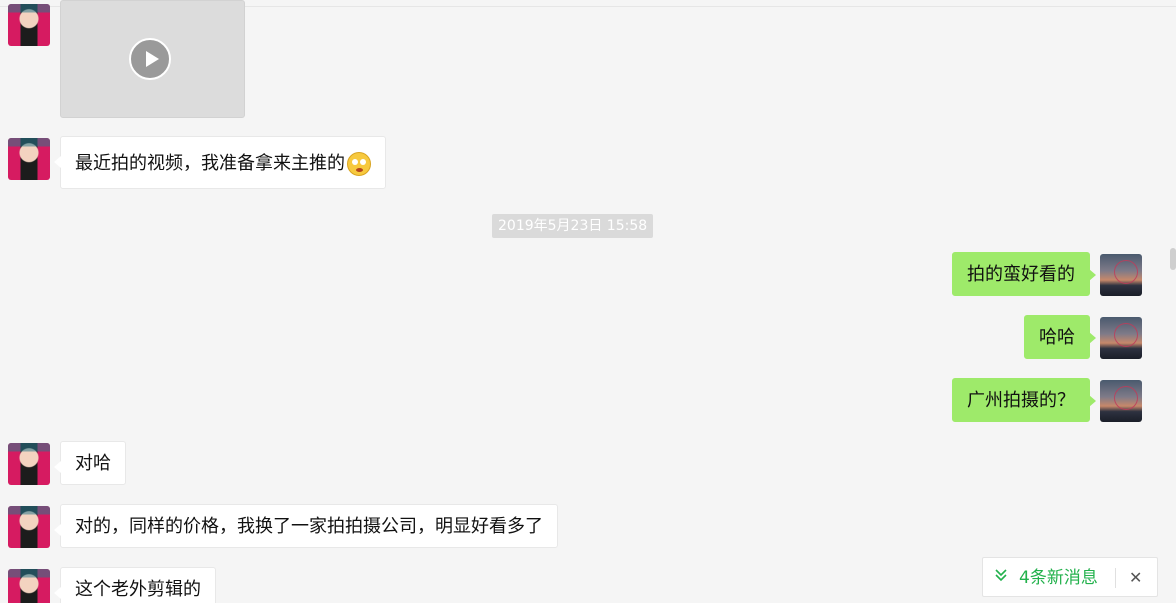  What do you see at coordinates (138, 589) in the screenshot?
I see `message-text: 这个老外剪辑的` at bounding box center [138, 589].